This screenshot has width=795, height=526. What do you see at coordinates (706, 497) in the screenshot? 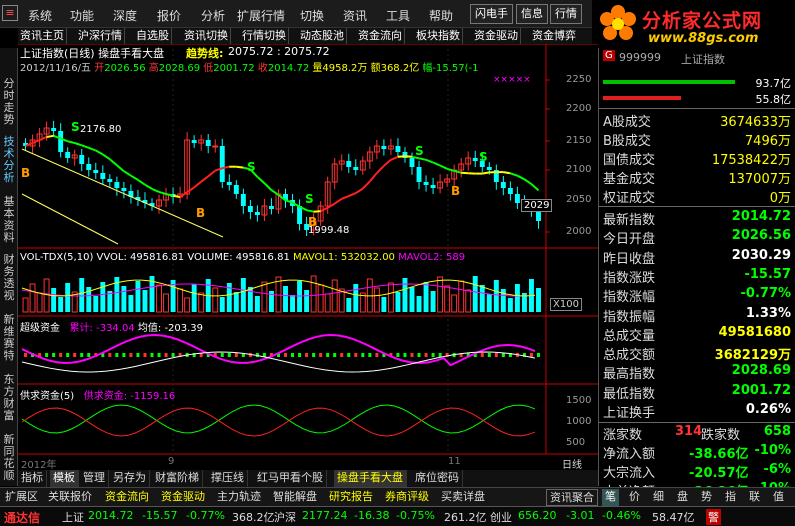
I see `bt2-trend: 势` at bounding box center [706, 497].